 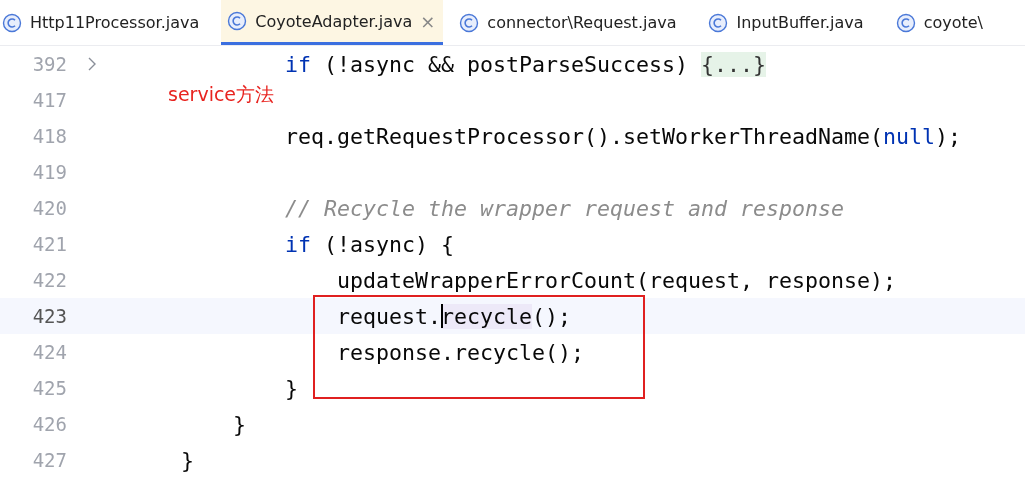 I want to click on tab-label: CoyoteAdapter.java, so click(x=334, y=21).